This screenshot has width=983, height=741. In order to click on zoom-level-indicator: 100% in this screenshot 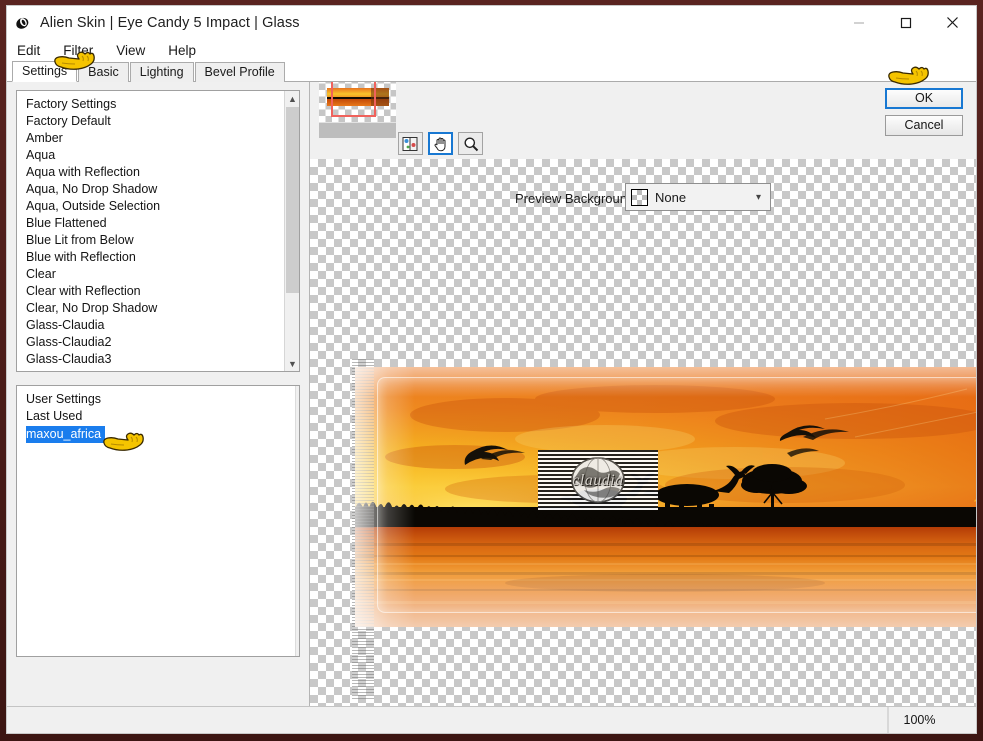, I will do `click(919, 720)`.